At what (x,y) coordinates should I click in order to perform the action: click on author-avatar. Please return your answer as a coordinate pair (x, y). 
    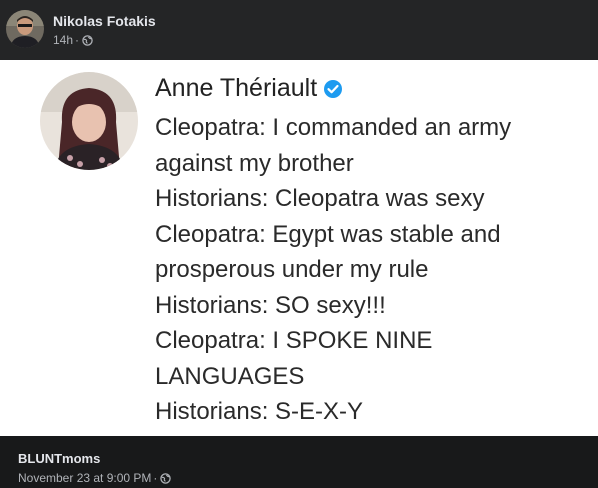
    Looking at the image, I should click on (25, 29).